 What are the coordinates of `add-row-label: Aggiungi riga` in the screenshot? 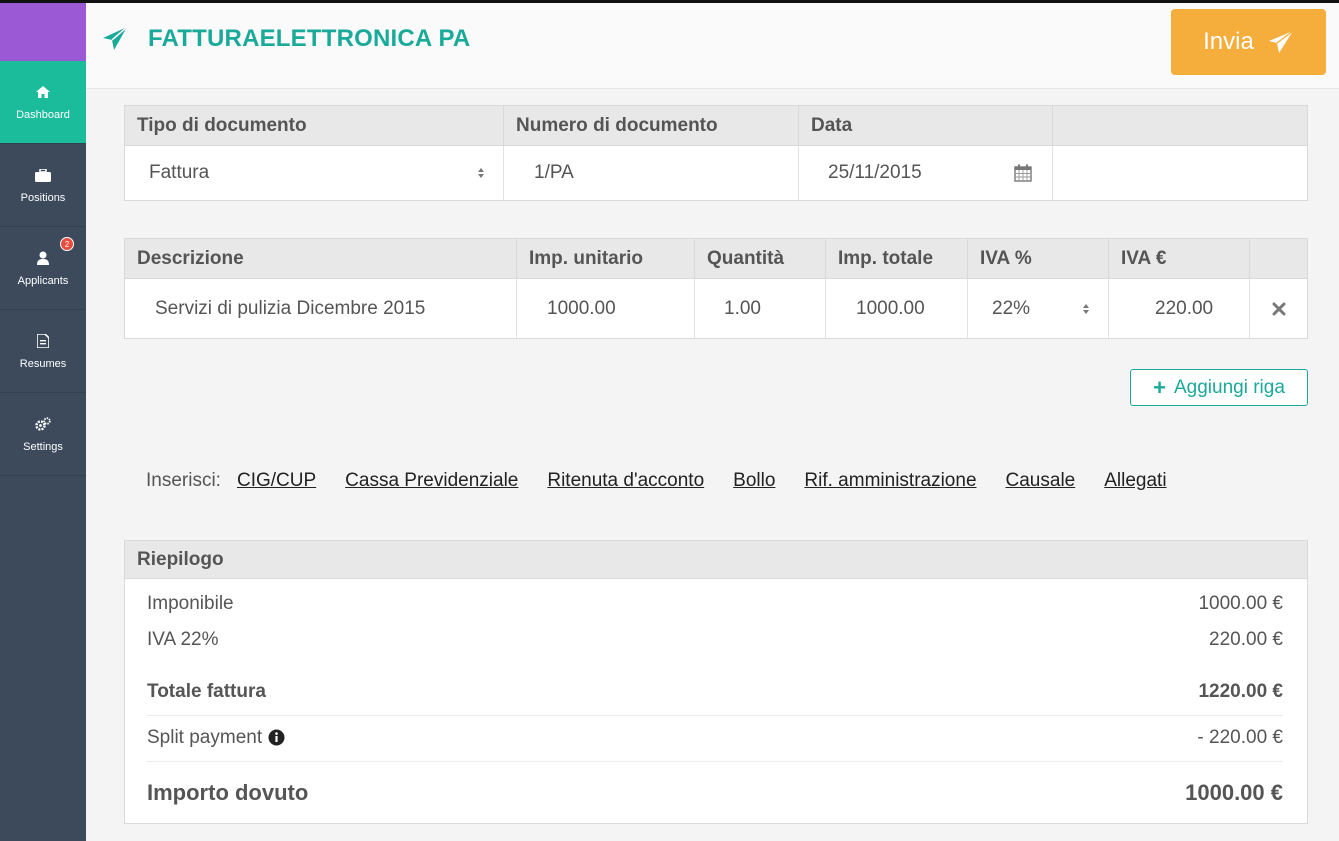 It's located at (1229, 387).